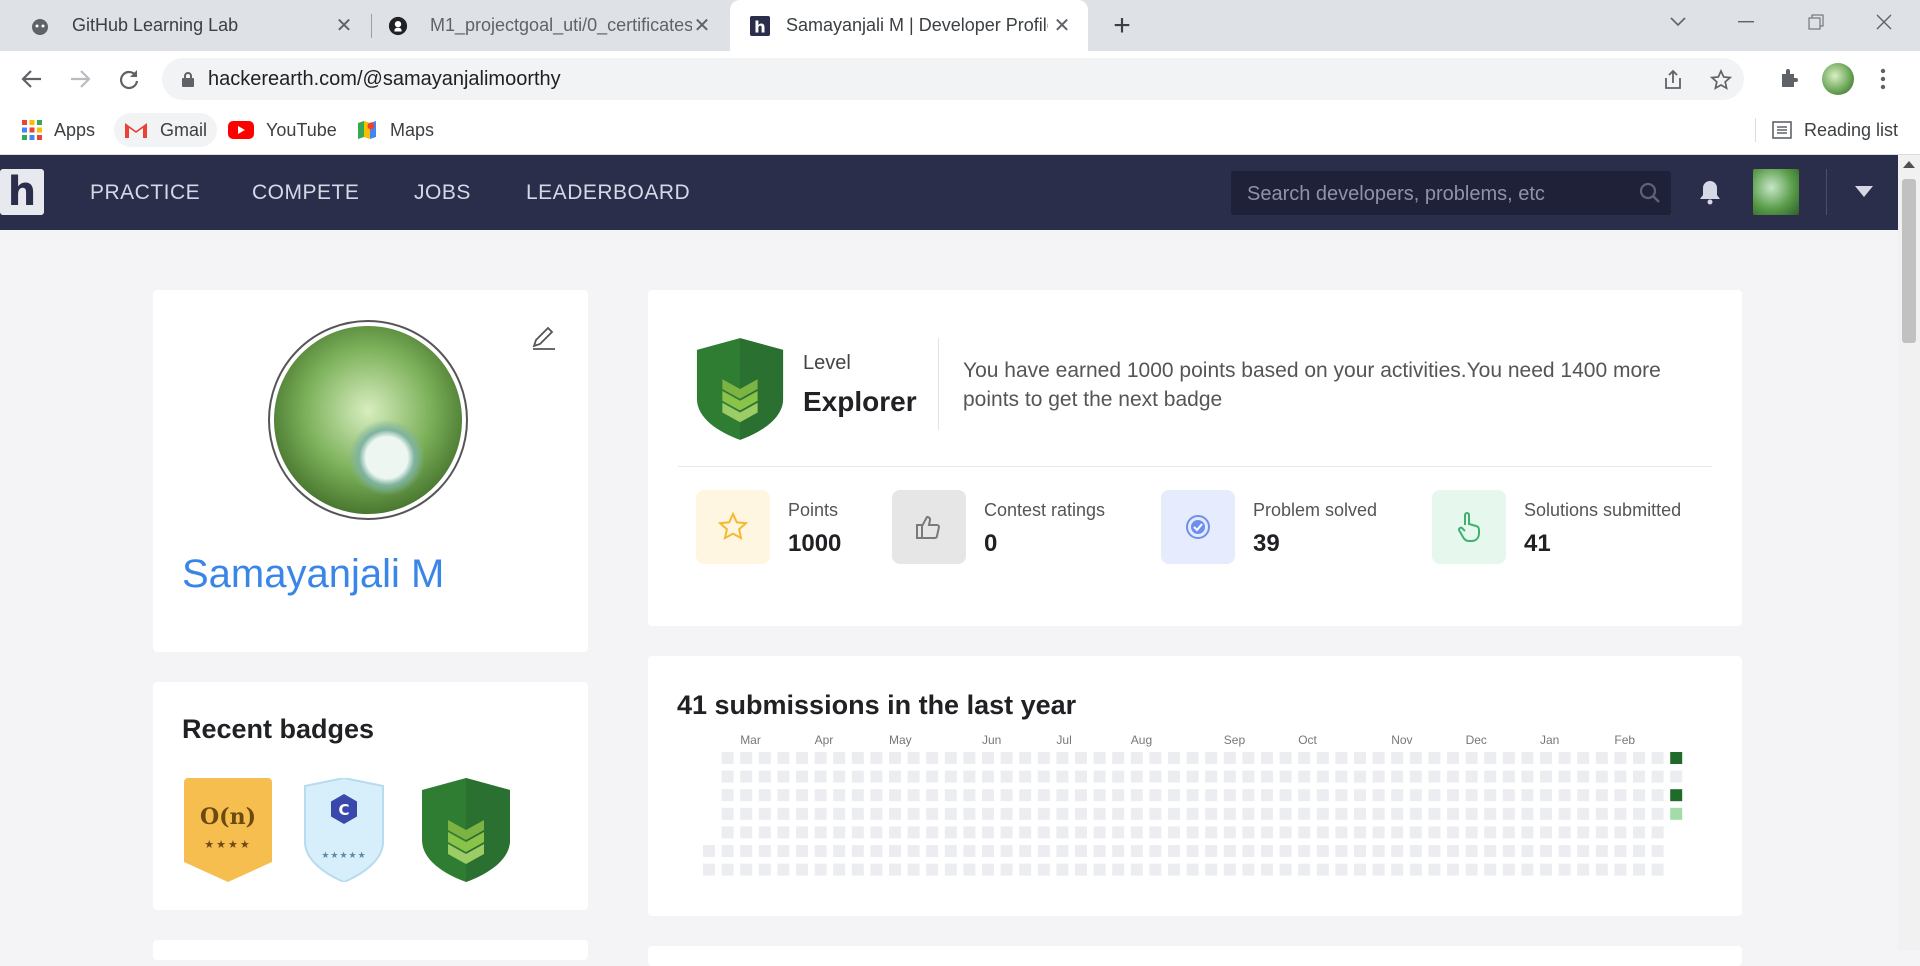 This screenshot has width=1920, height=966. I want to click on user-avatar, so click(1776, 192).